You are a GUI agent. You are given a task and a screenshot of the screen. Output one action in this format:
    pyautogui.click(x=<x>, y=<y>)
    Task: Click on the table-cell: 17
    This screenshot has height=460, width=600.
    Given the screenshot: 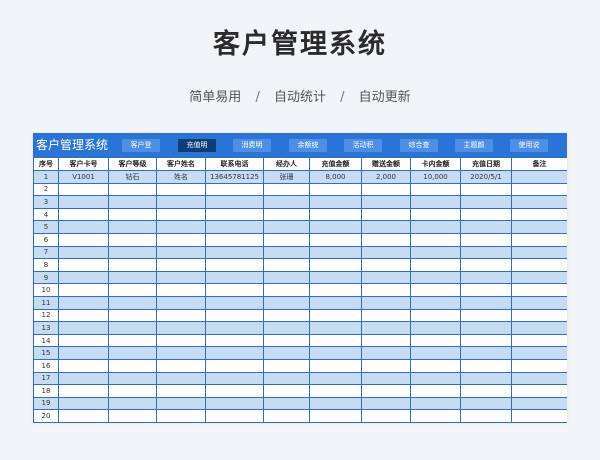 What is the action you would take?
    pyautogui.click(x=46, y=378)
    